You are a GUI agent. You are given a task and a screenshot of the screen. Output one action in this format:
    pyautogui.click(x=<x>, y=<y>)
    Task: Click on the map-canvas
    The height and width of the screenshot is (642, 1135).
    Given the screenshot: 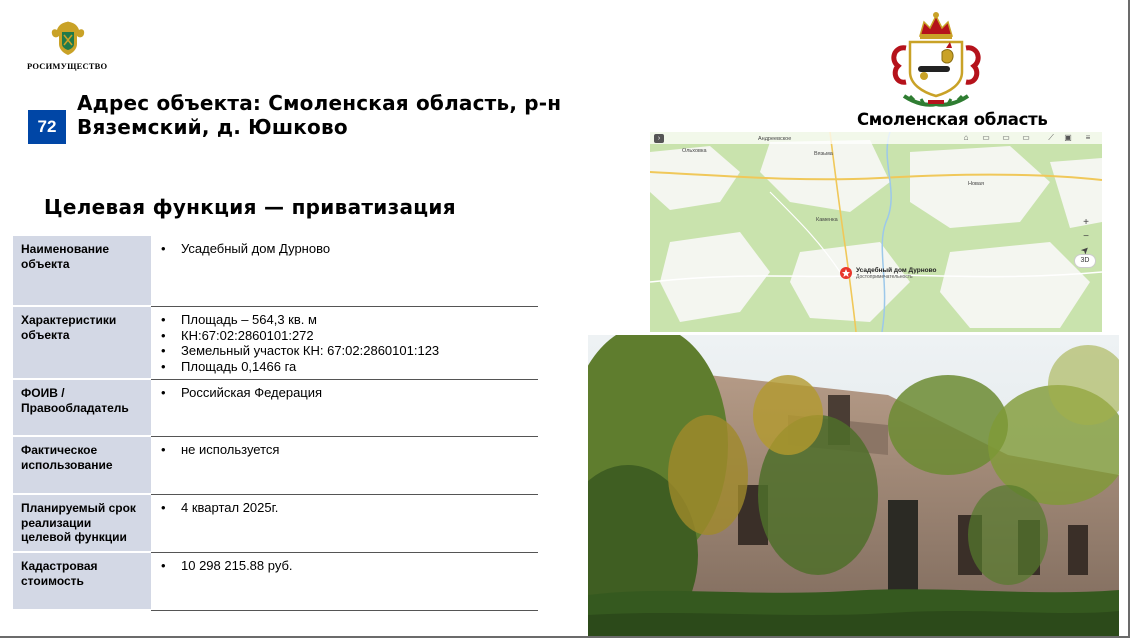 What is the action you would take?
    pyautogui.click(x=876, y=232)
    